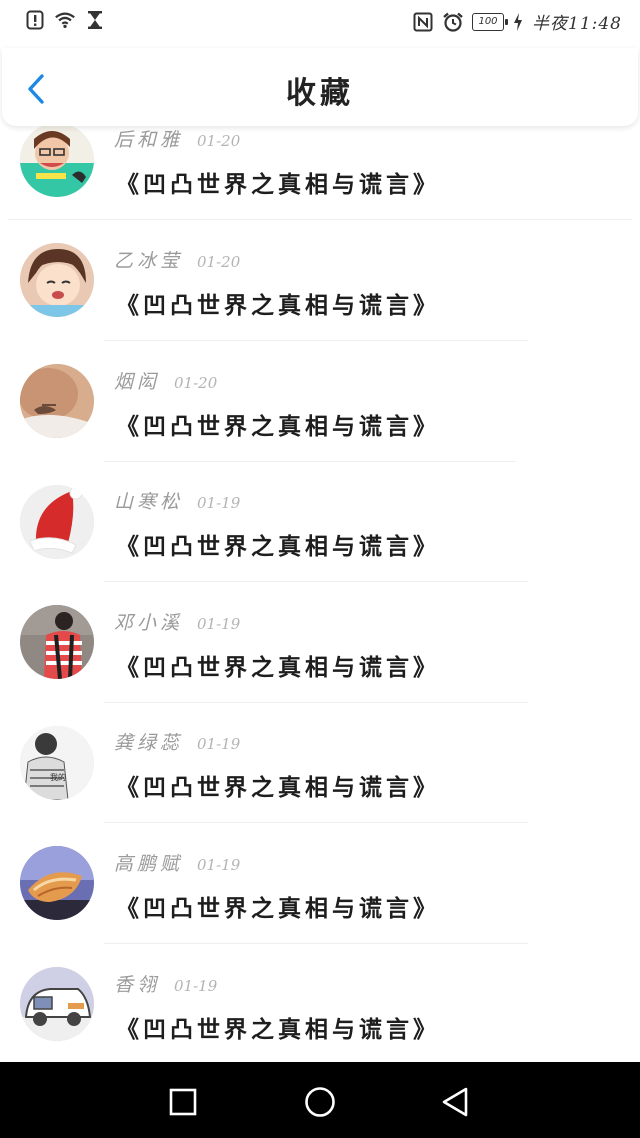  I want to click on alert-icon, so click(35, 20).